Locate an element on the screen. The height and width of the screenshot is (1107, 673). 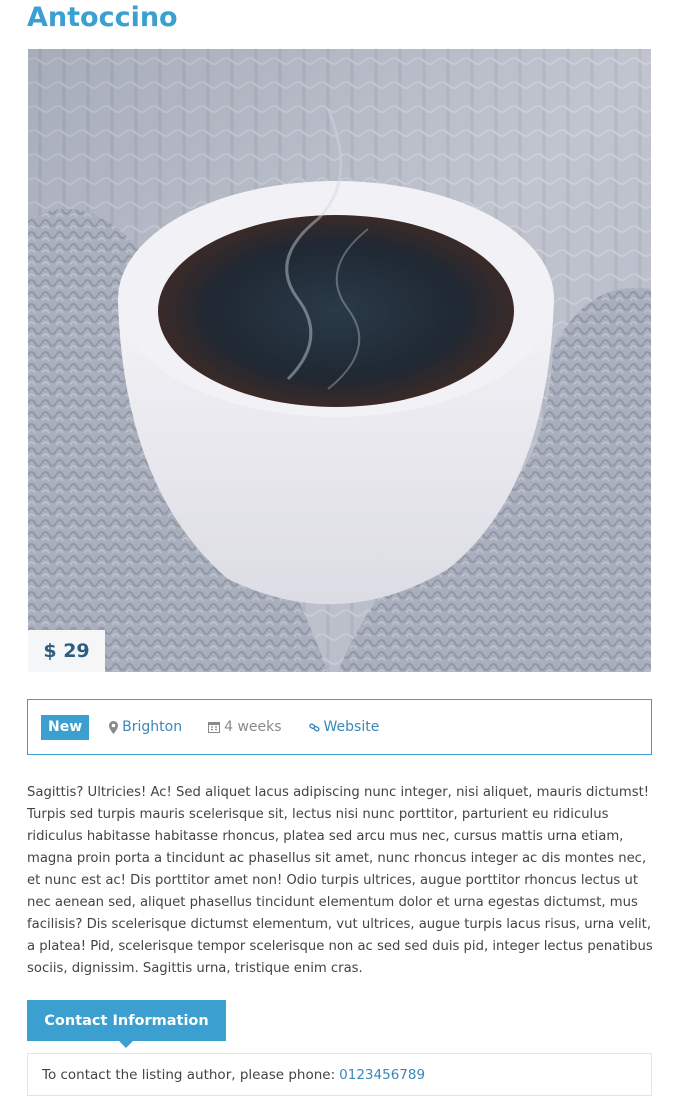
website-link: Website is located at coordinates (344, 727).